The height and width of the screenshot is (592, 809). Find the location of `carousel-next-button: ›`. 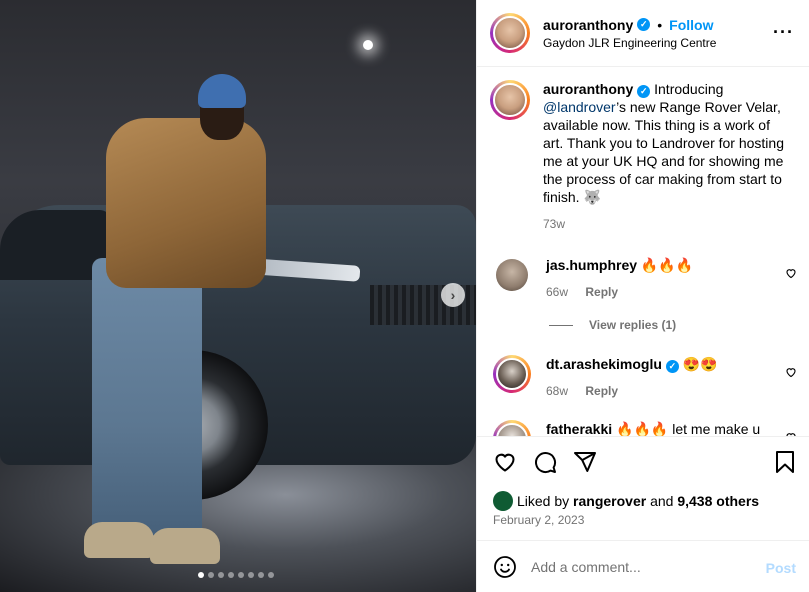

carousel-next-button: › is located at coordinates (453, 295).